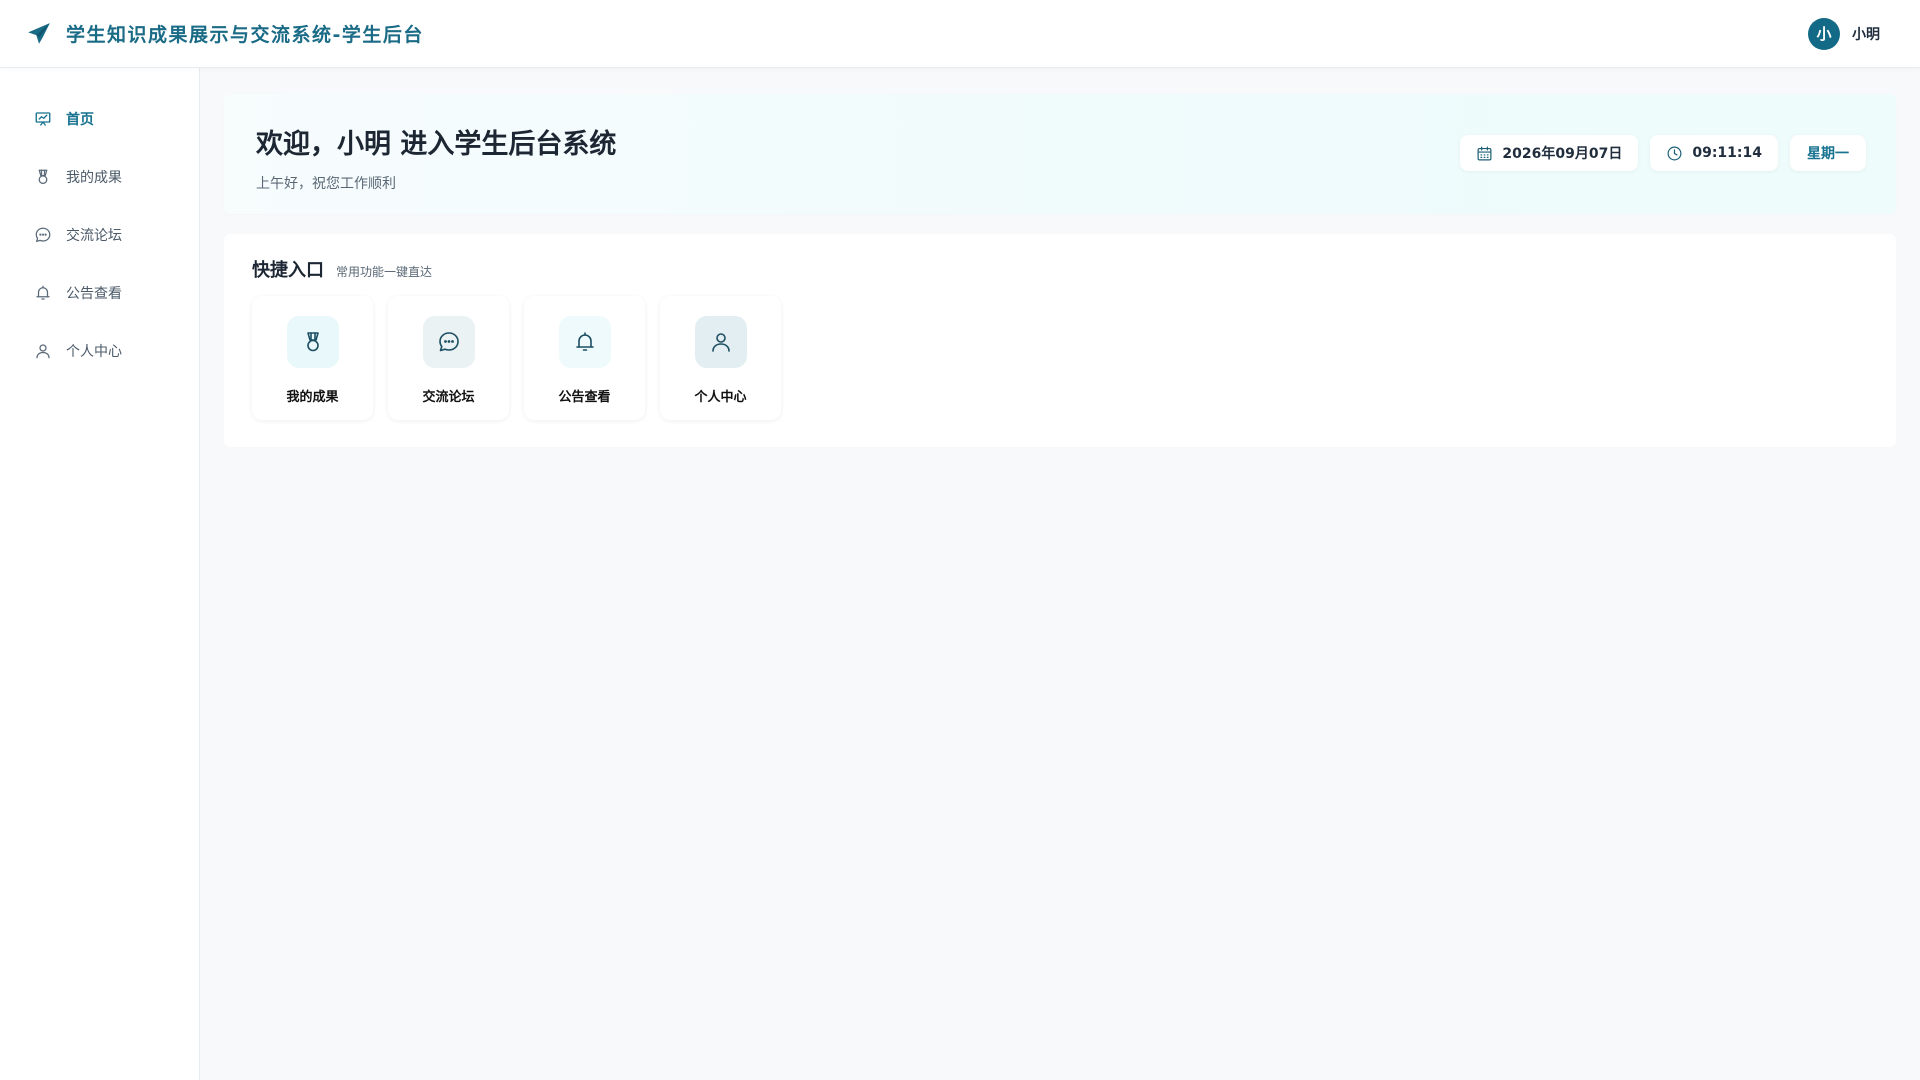 The width and height of the screenshot is (1920, 1080). Describe the element at coordinates (80, 120) in the screenshot. I see `sidebar-item-label: 首页` at that location.